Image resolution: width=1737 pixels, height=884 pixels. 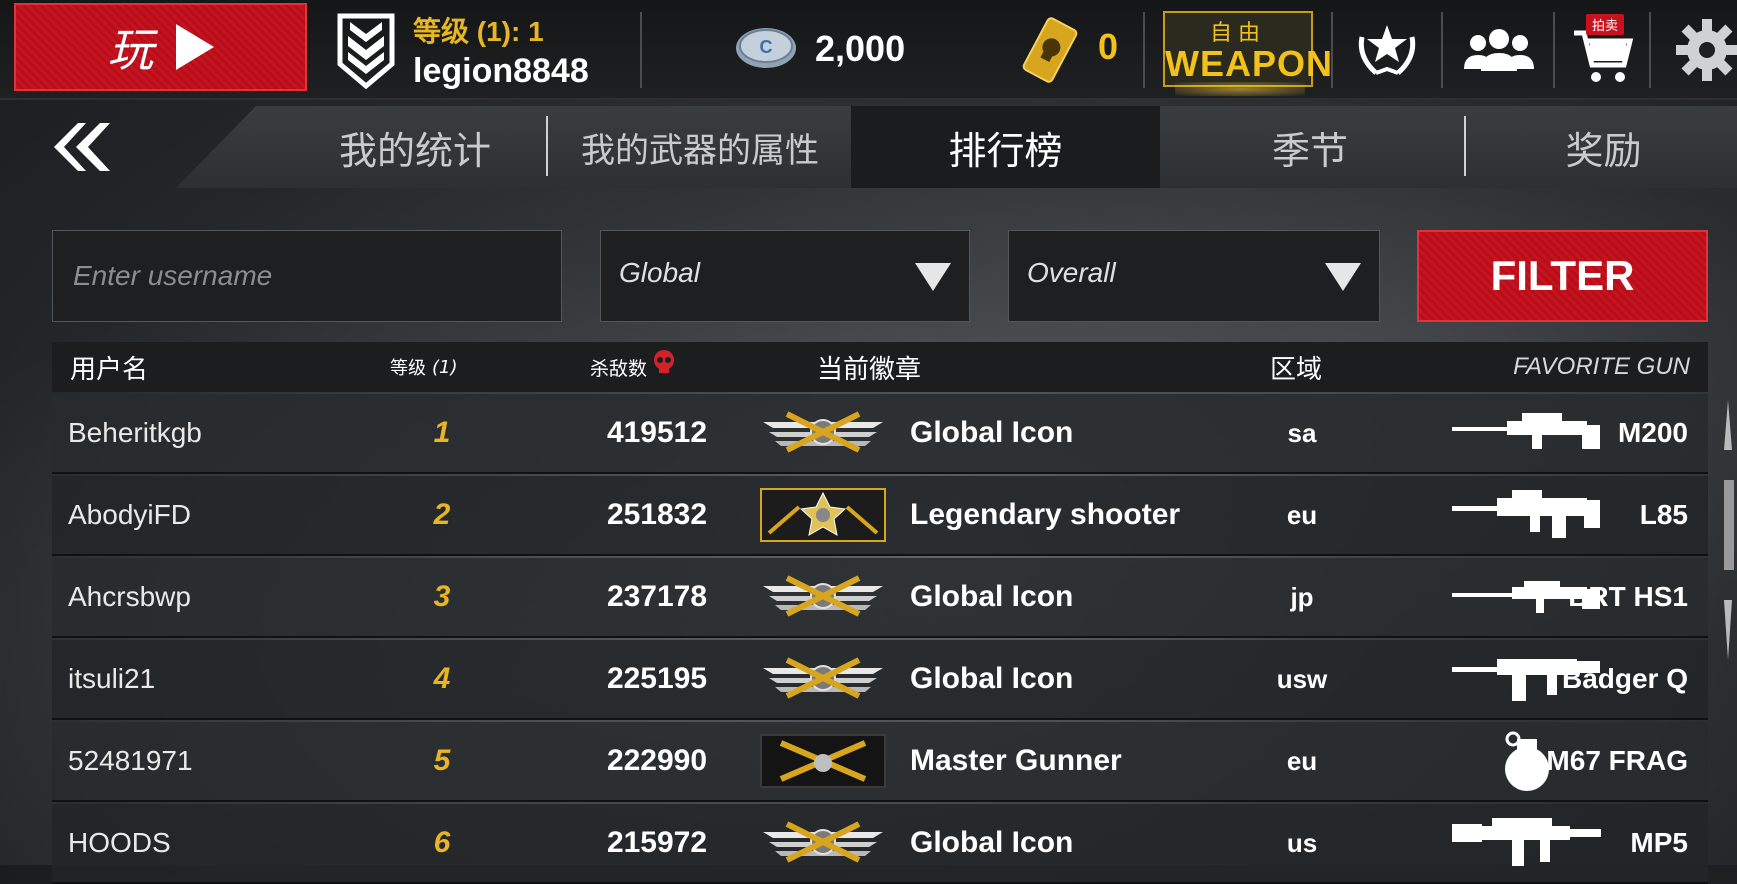 What do you see at coordinates (1045, 514) in the screenshot?
I see `row-badge-name: Legendary shooter` at bounding box center [1045, 514].